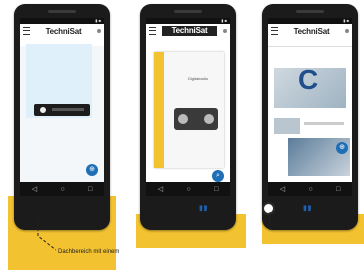 This screenshot has width=364, height=270. What do you see at coordinates (89, 252) in the screenshot?
I see `callout-text: Dachbereich mit einem` at bounding box center [89, 252].